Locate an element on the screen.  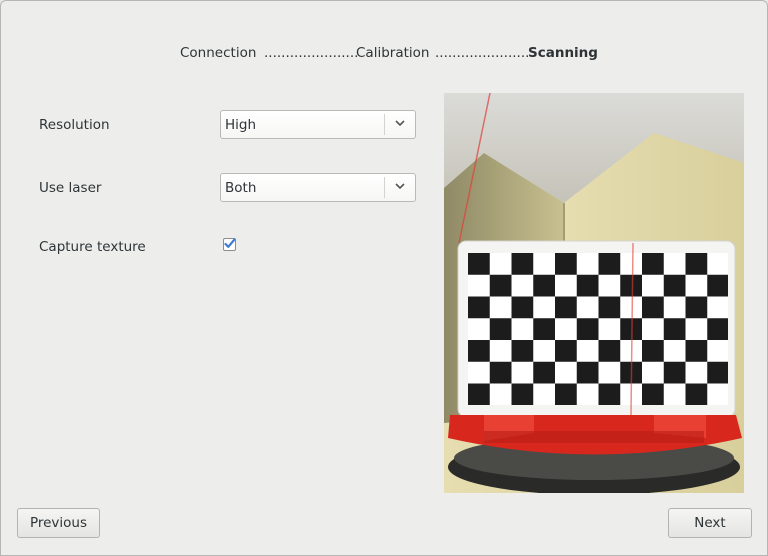
next-button: Next is located at coordinates (710, 523).